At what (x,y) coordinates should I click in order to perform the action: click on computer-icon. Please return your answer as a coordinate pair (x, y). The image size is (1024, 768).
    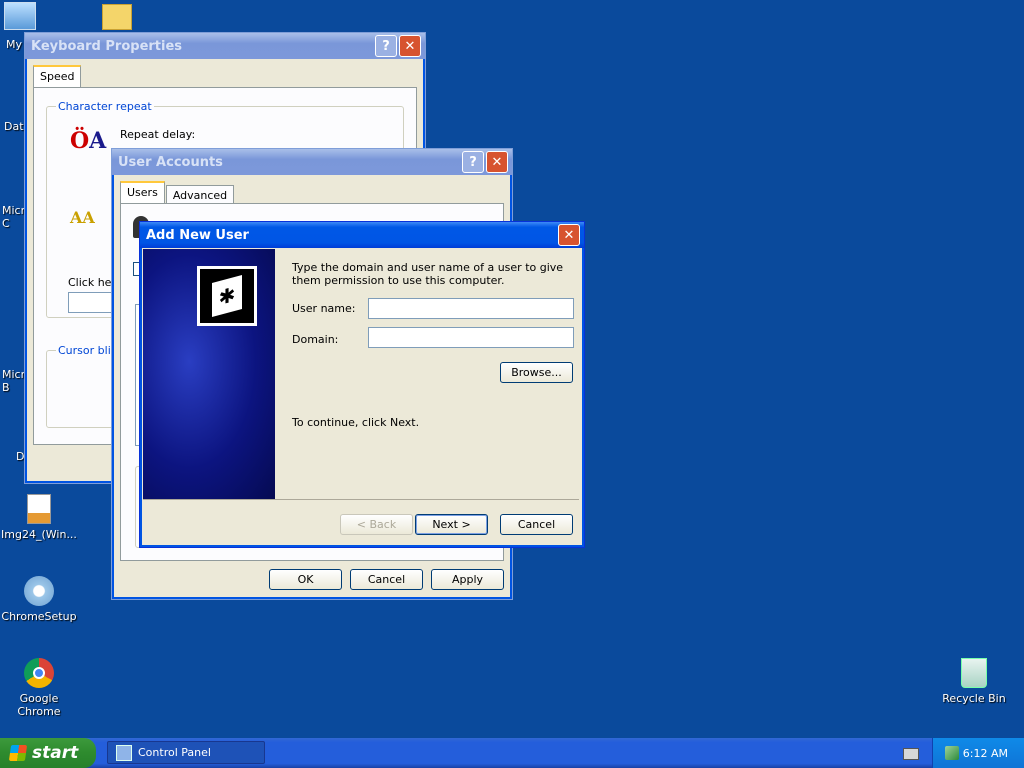
    Looking at the image, I should click on (20, 16).